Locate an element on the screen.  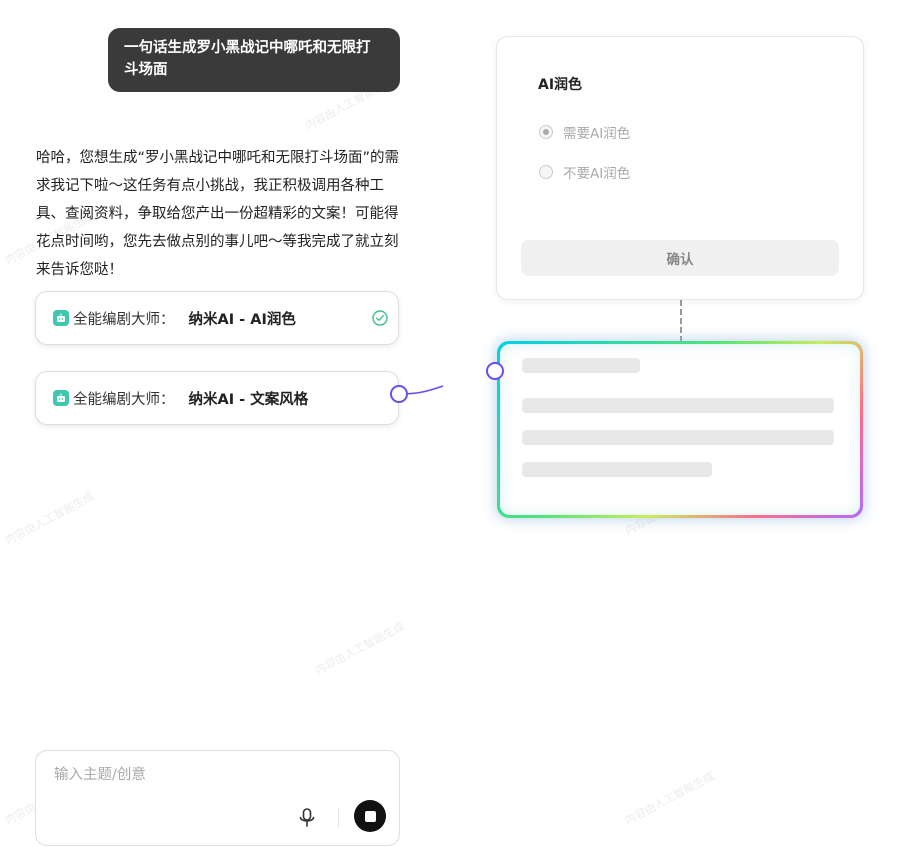
panel-title: AI润色 is located at coordinates (560, 85).